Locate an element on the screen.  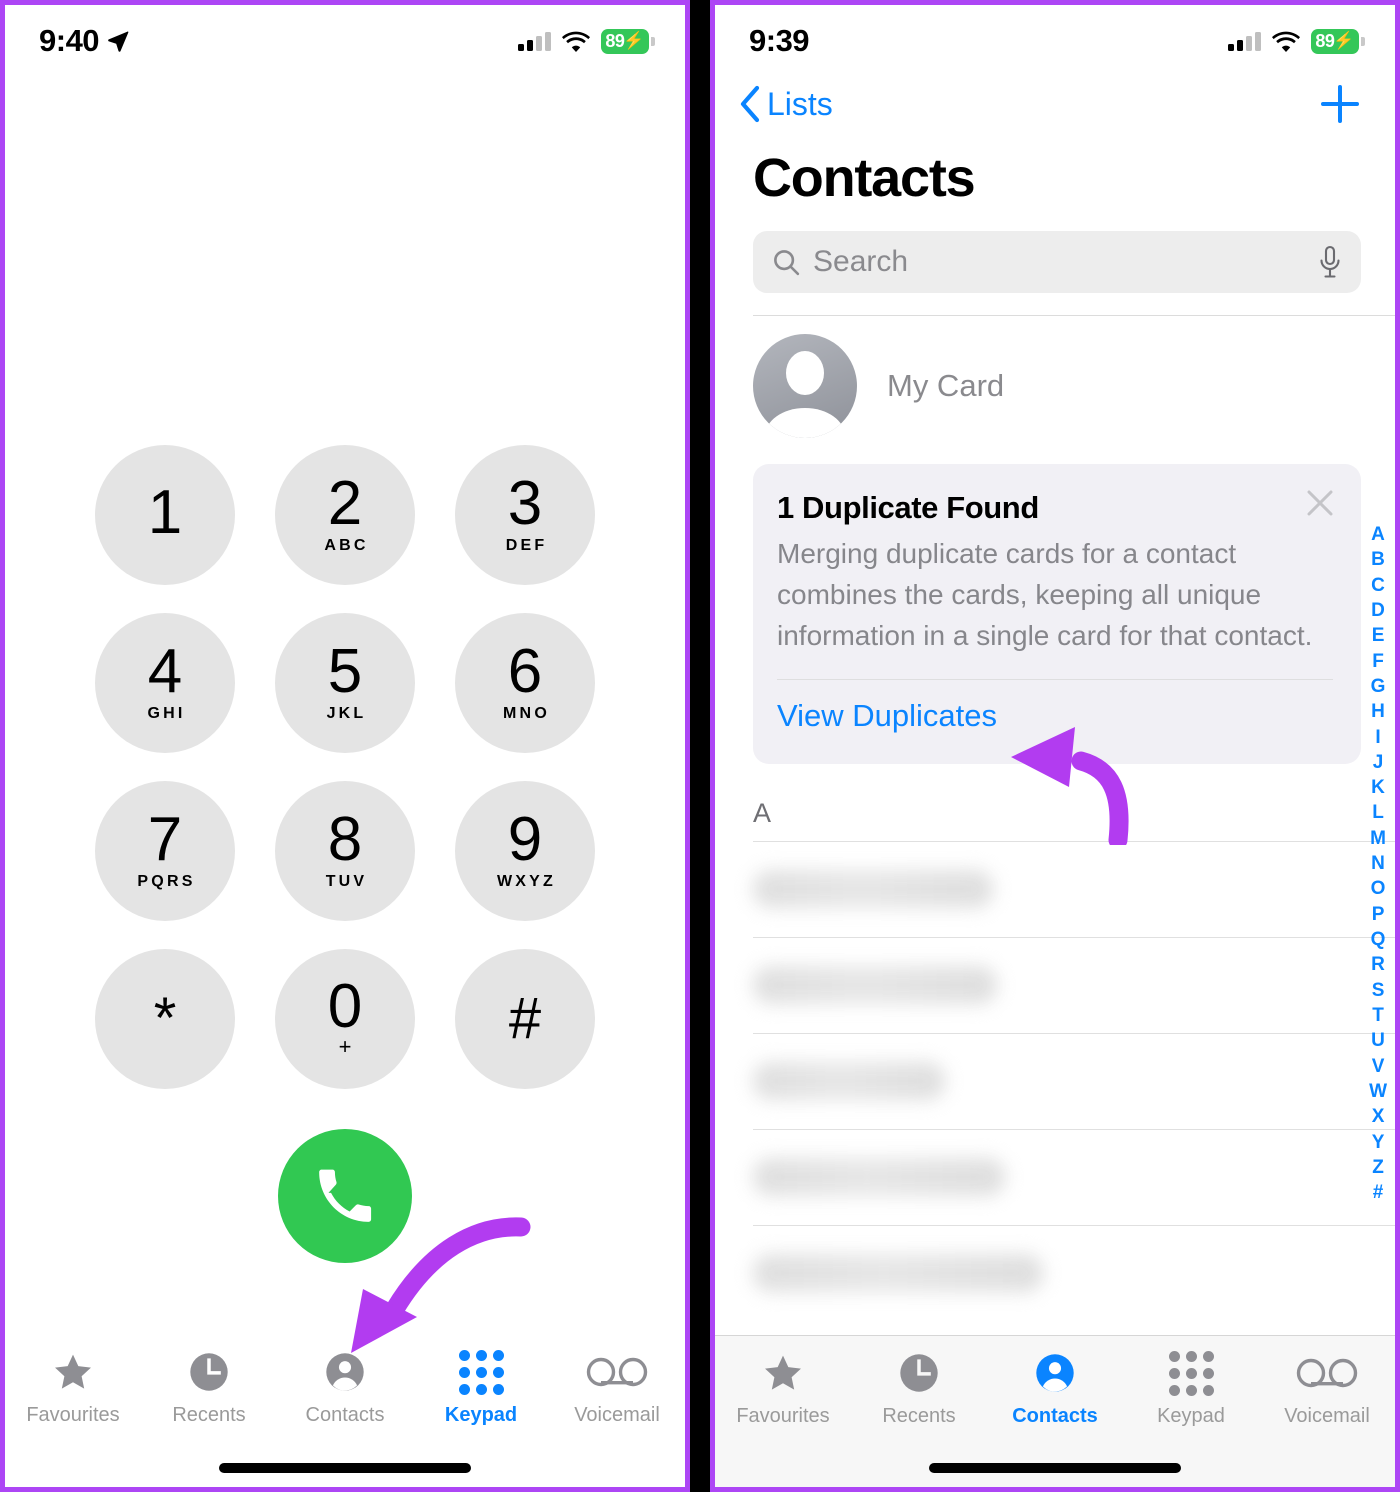
star-icon is located at coordinates (73, 1372).